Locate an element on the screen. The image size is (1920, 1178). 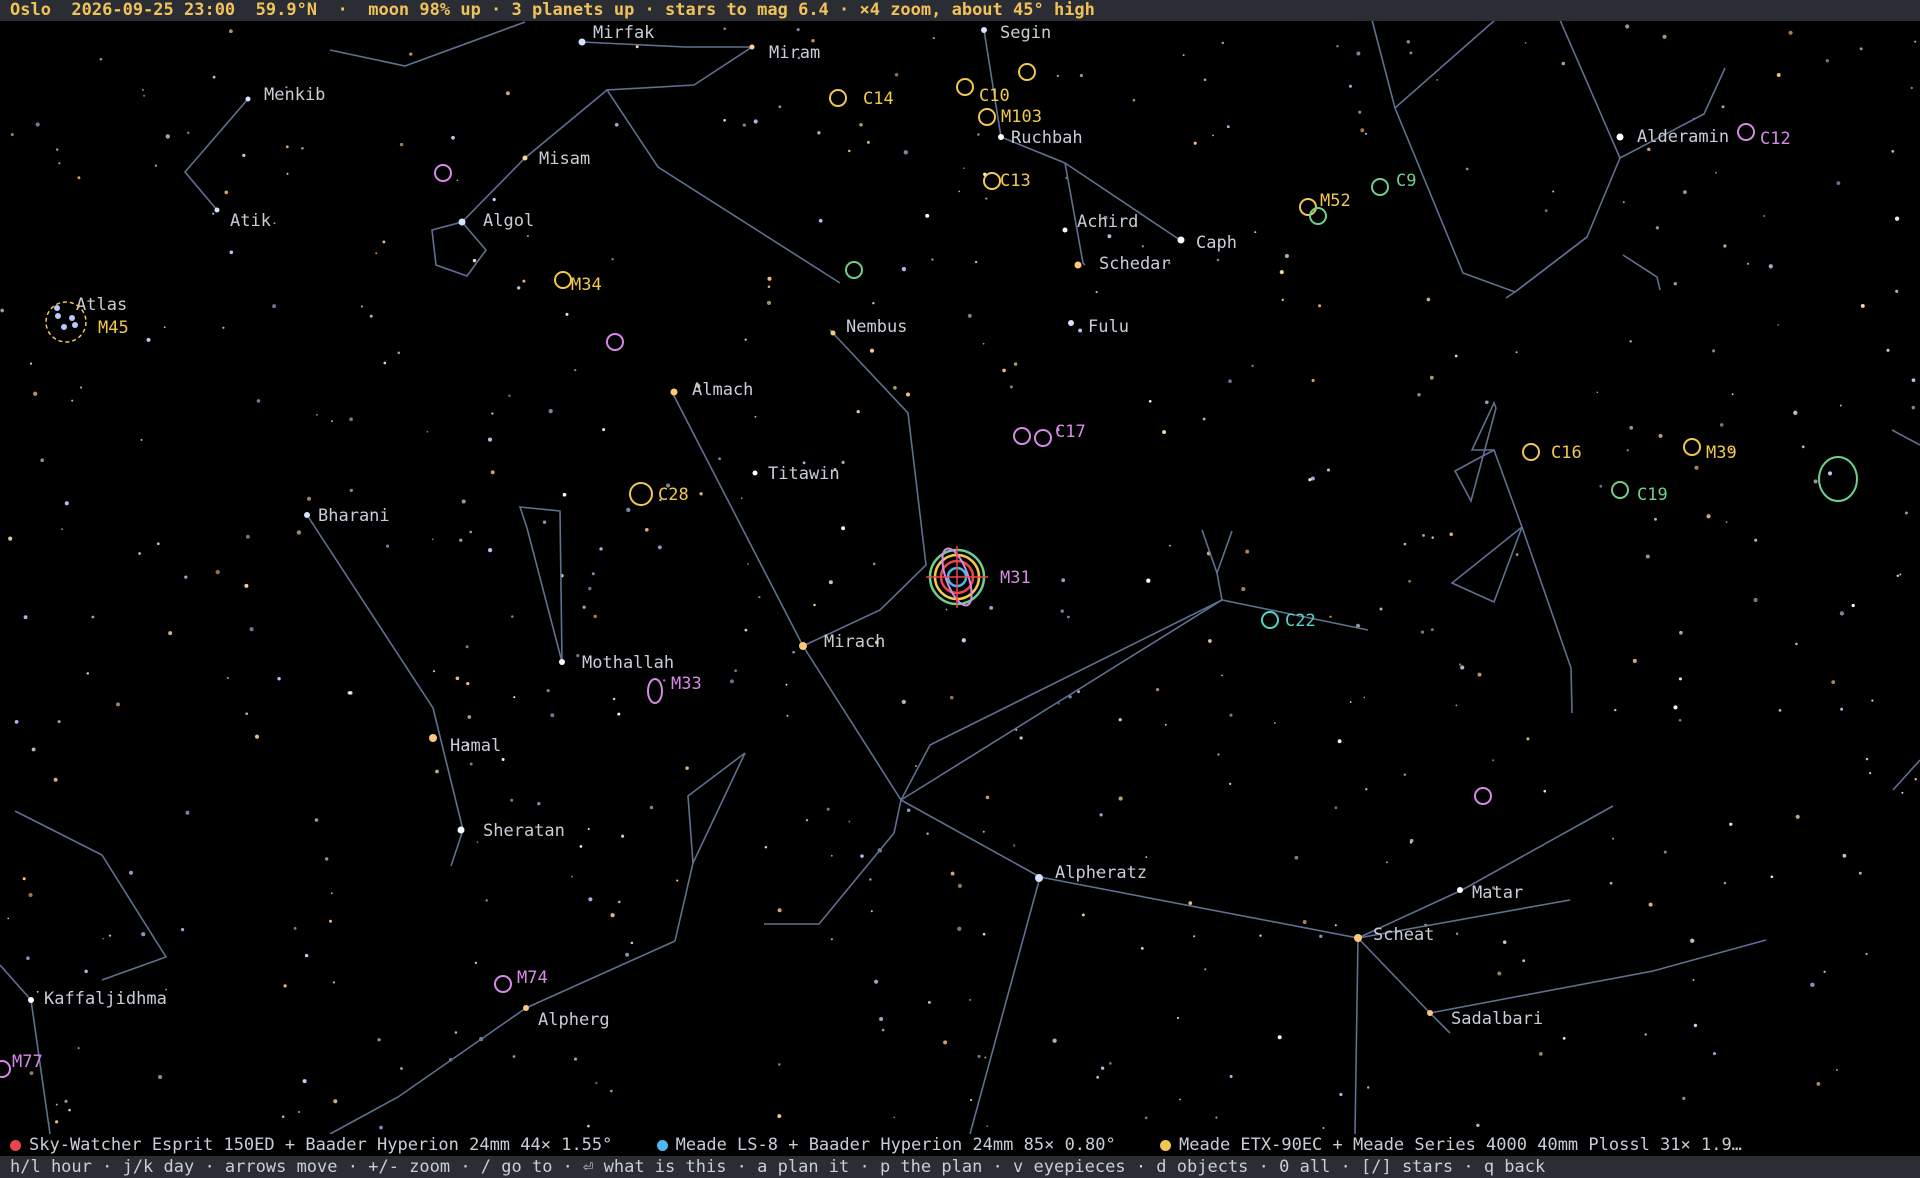
dso-marker-c22 is located at coordinates (1270, 620).